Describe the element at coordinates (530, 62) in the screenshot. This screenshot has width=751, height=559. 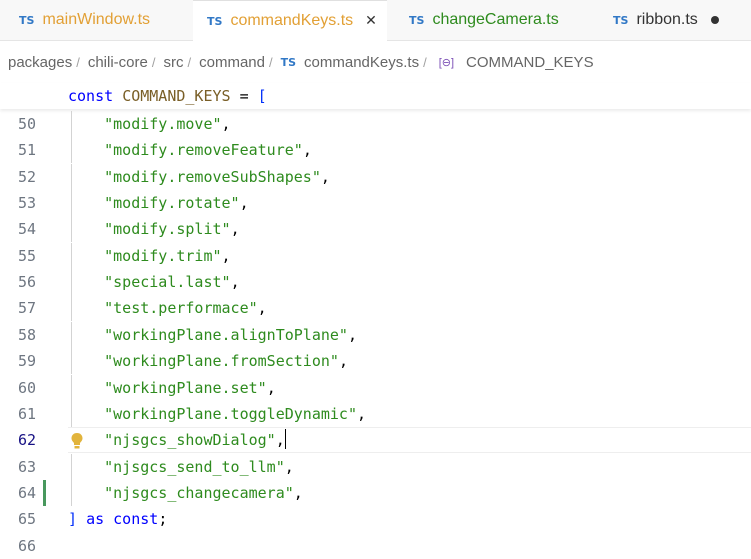
I see `breadcrumb-symbol: COMMAND_KEYS` at that location.